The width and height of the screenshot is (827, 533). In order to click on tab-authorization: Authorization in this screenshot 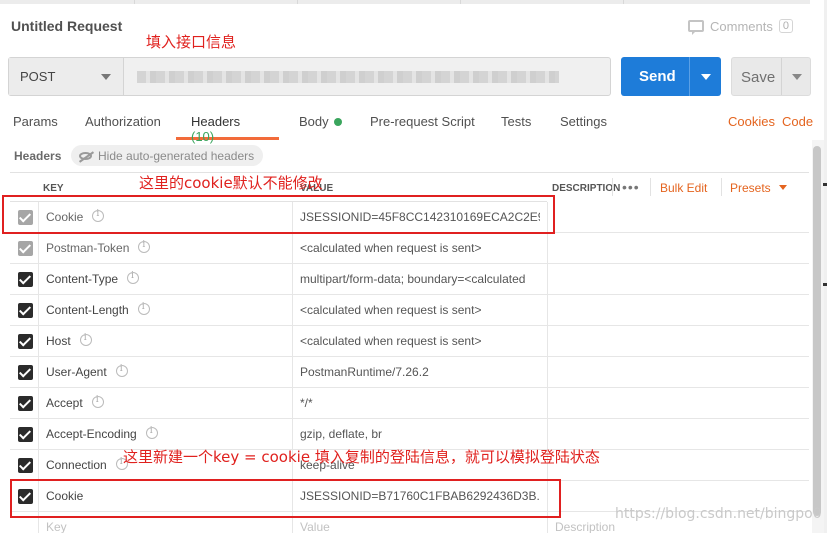, I will do `click(123, 127)`.